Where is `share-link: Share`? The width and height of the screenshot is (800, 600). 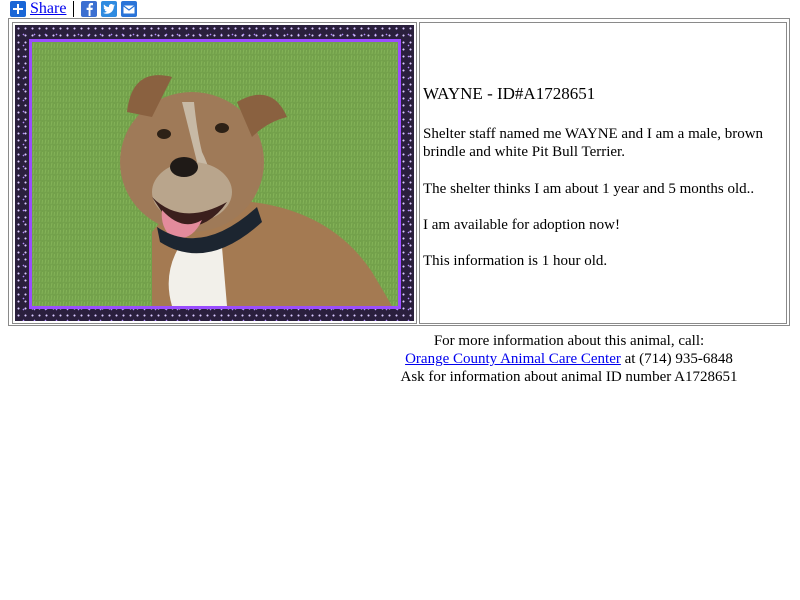
share-link: Share is located at coordinates (48, 9).